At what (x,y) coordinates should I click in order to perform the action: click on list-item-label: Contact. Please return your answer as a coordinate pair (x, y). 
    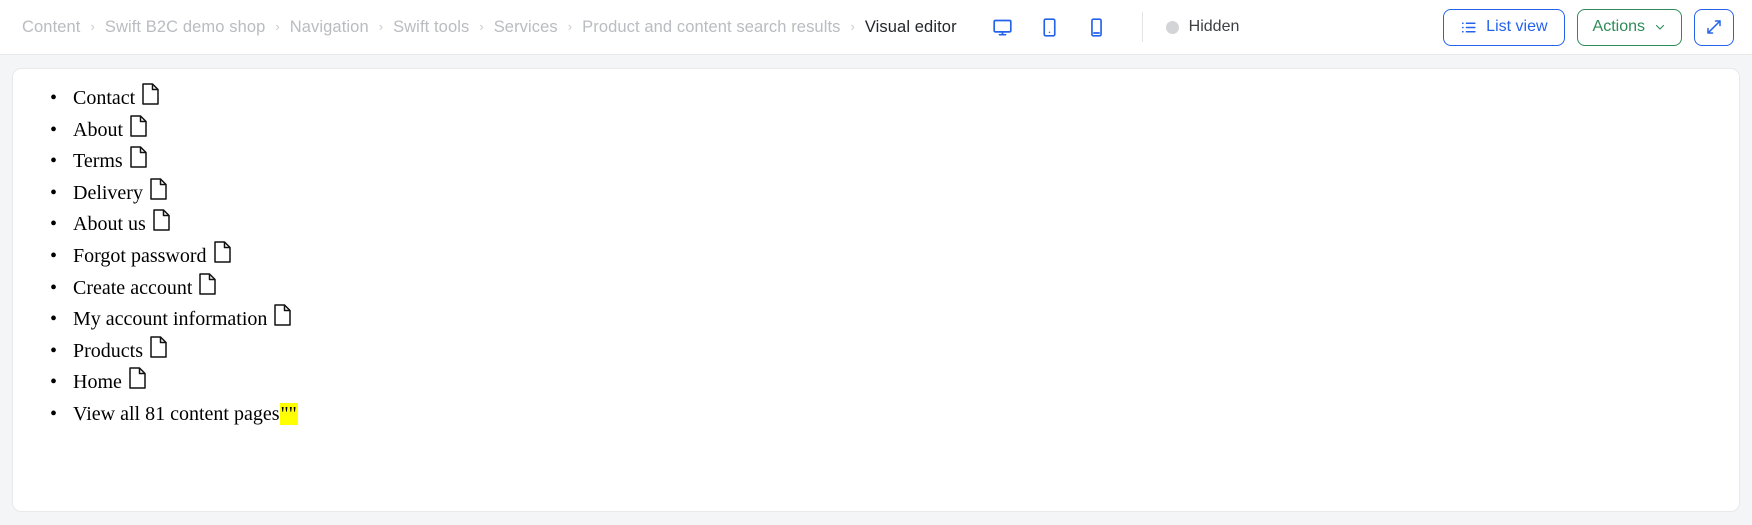
    Looking at the image, I should click on (104, 98).